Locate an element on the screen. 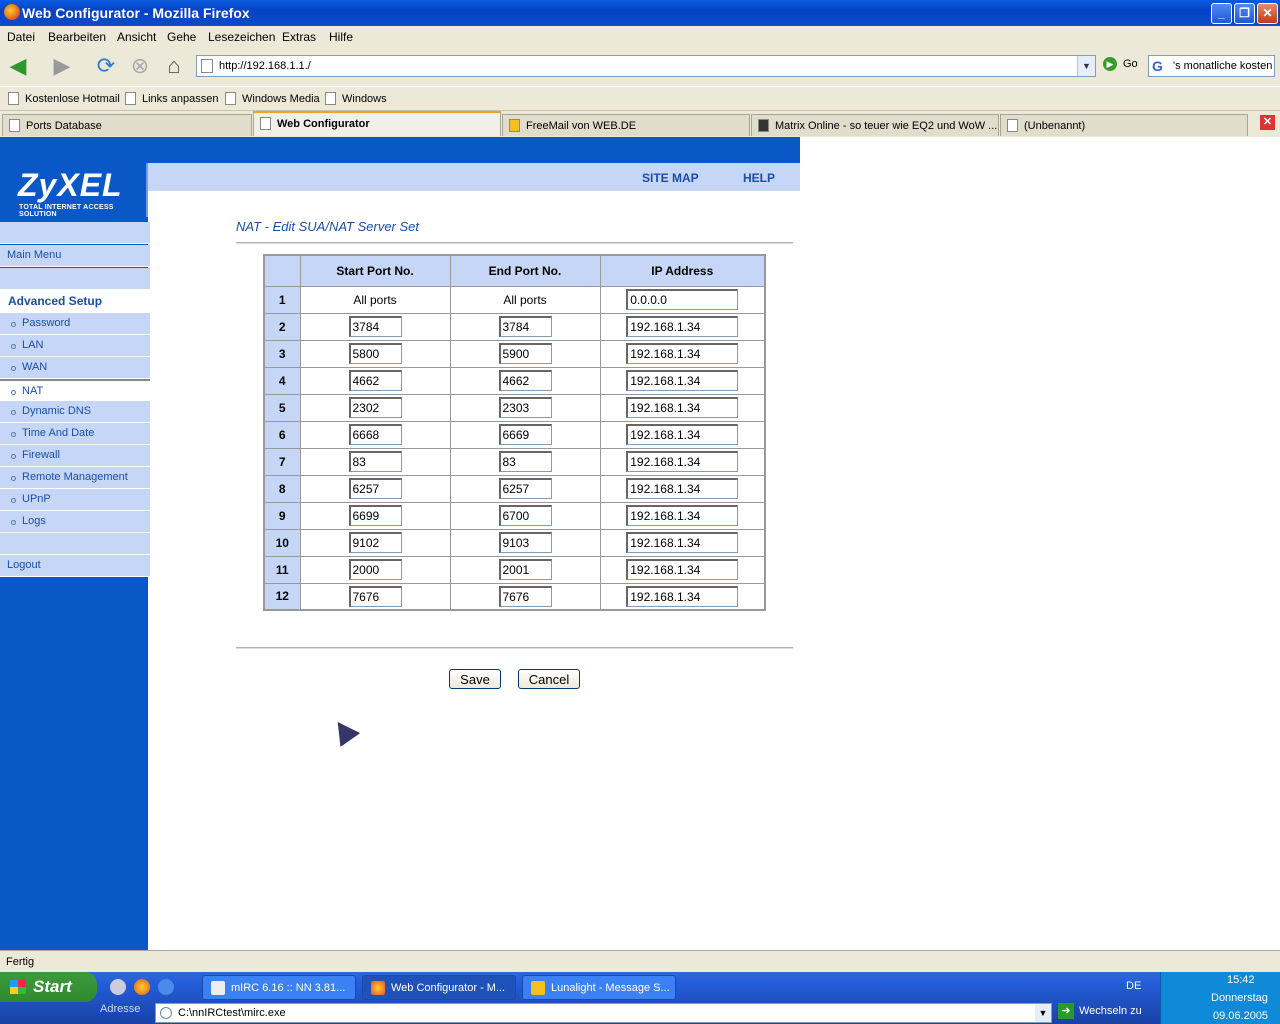  close-button: ✕ is located at coordinates (1267, 13).